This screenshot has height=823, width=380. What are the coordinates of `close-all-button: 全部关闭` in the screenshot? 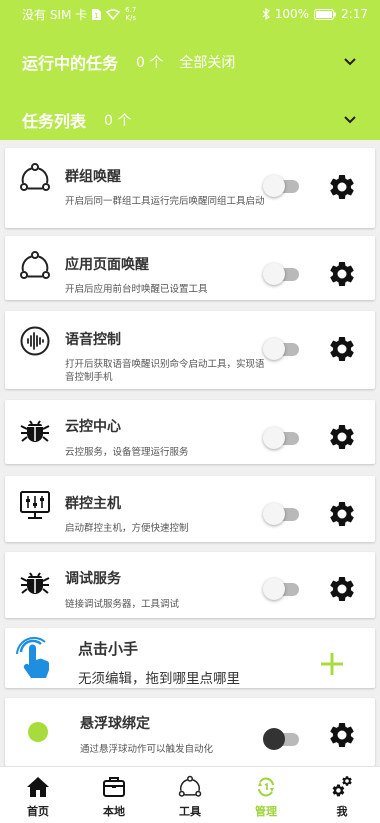 It's located at (207, 62).